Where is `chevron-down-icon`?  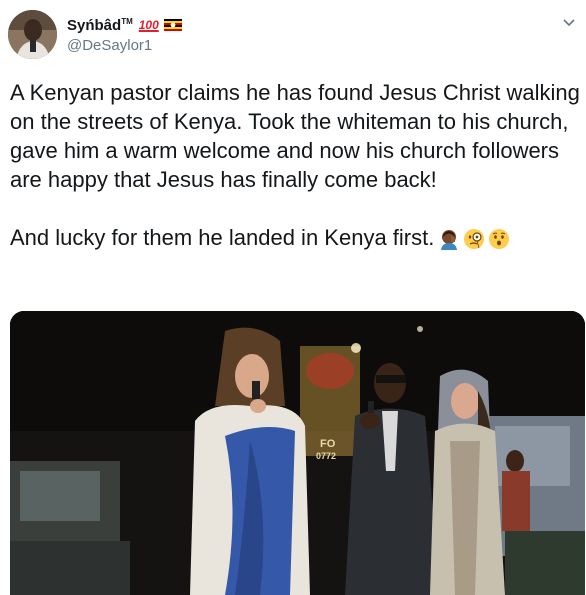
chevron-down-icon is located at coordinates (569, 23).